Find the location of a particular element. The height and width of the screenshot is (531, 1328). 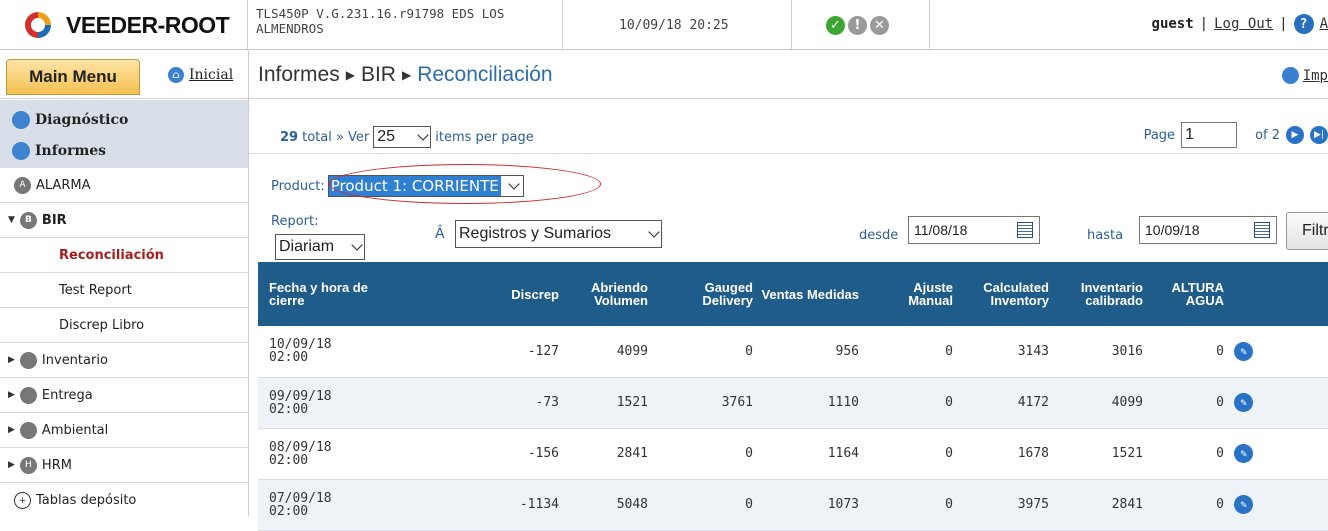

logout-link: Log Out is located at coordinates (1243, 24).